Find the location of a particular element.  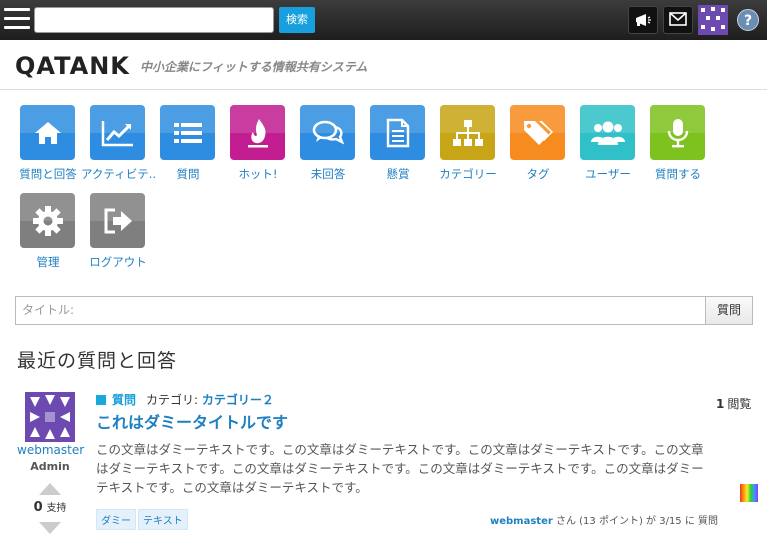

document-icon is located at coordinates (397, 132).